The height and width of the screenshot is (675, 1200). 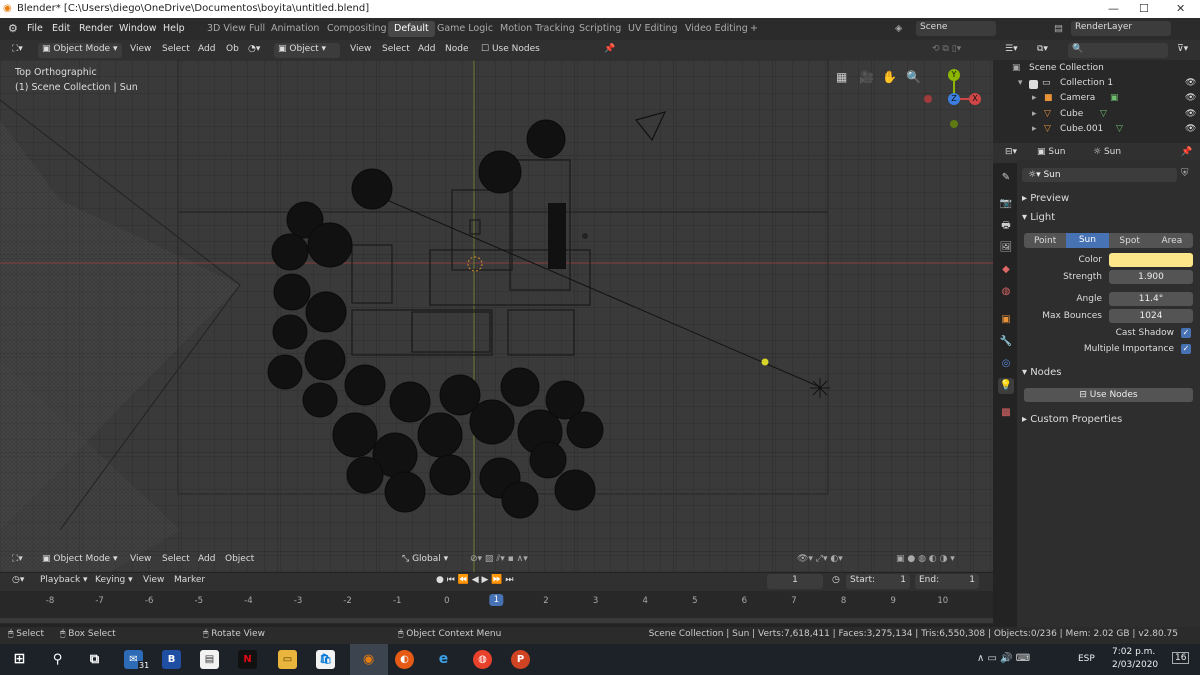 I want to click on properties-pin-icon: 📌, so click(x=1186, y=153).